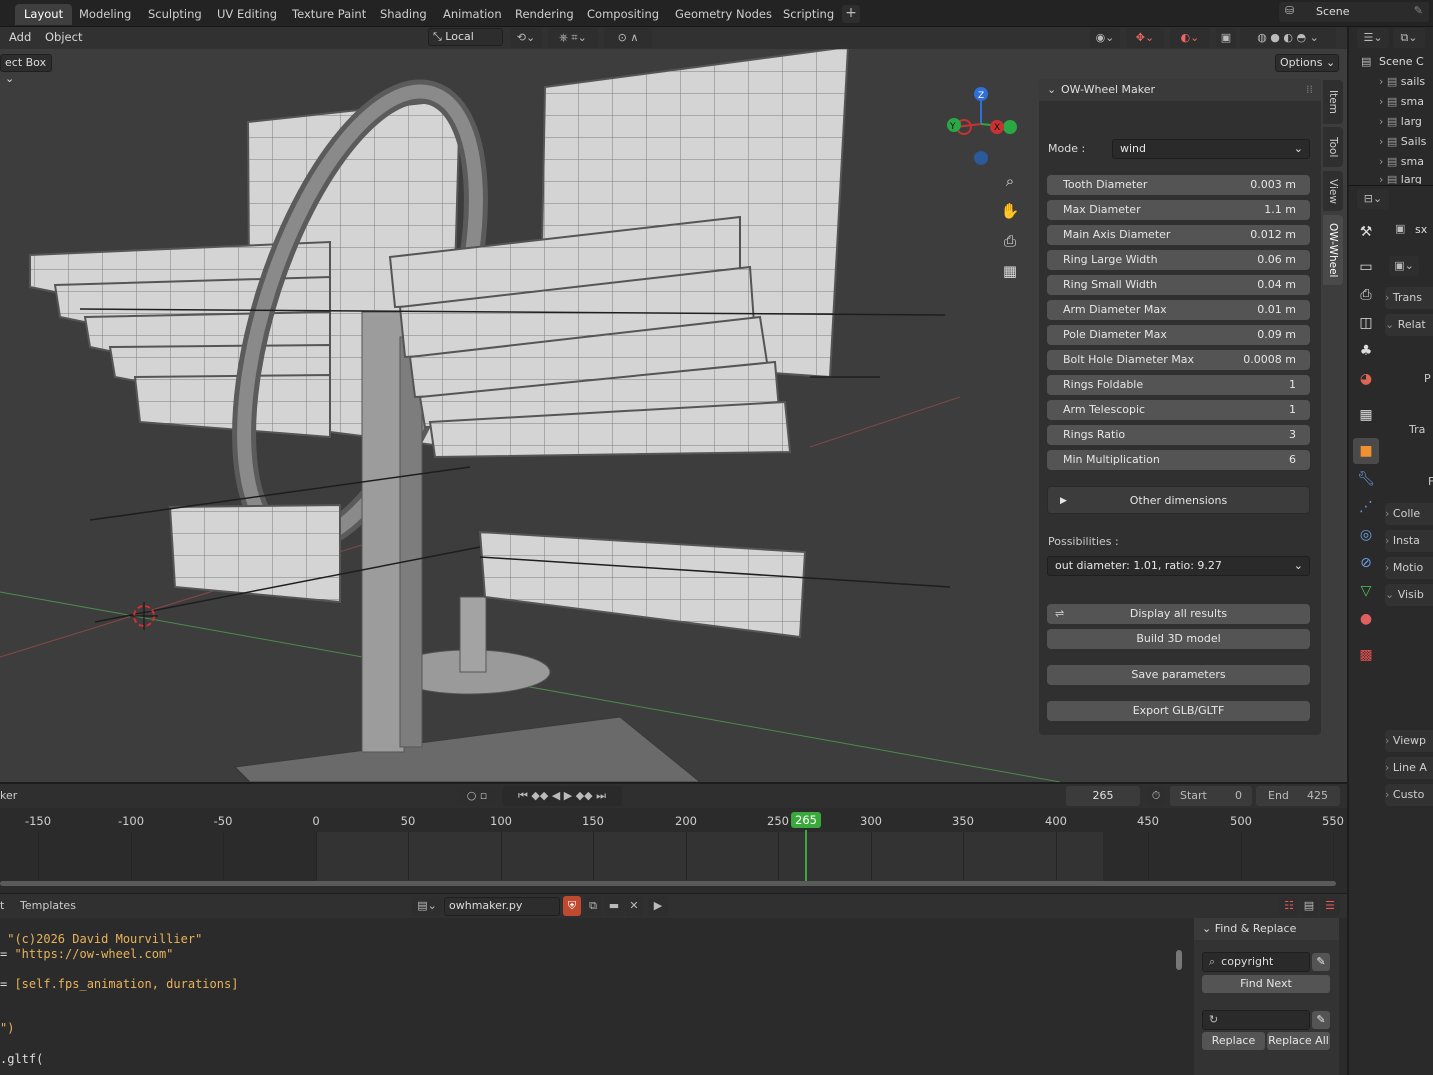  What do you see at coordinates (1366, 267) in the screenshot?
I see `render-icon: ▭` at bounding box center [1366, 267].